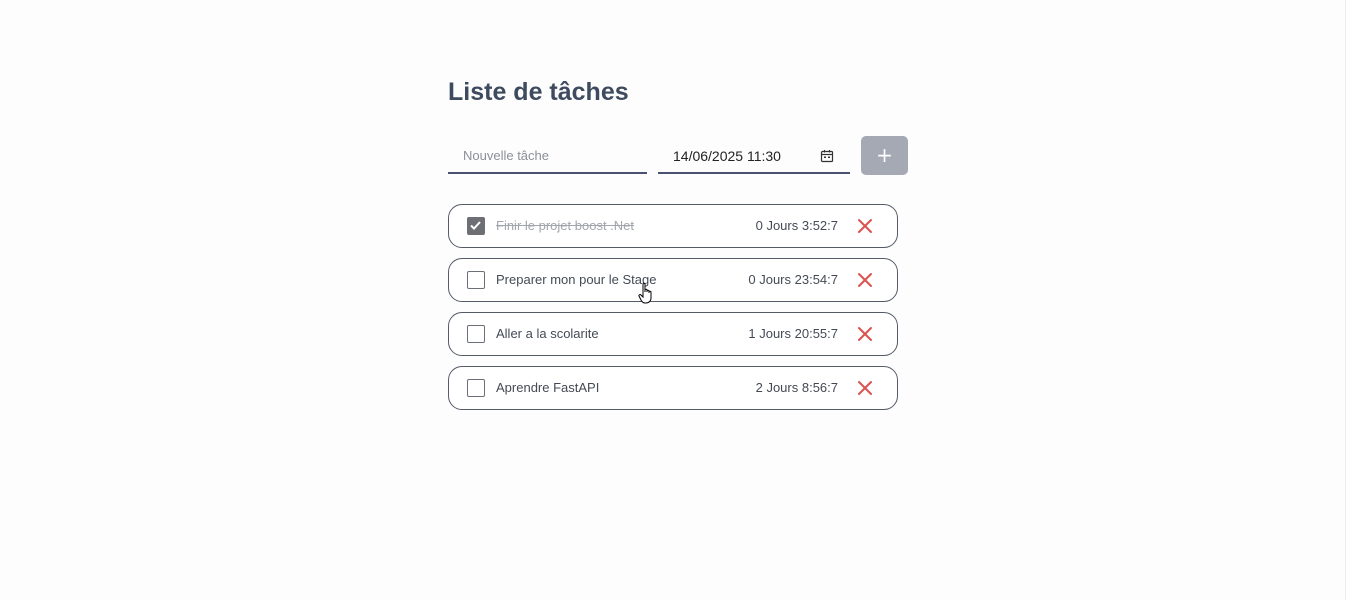 The image size is (1358, 600). I want to click on due-date-field: 14/06/2025 11:30, so click(754, 156).